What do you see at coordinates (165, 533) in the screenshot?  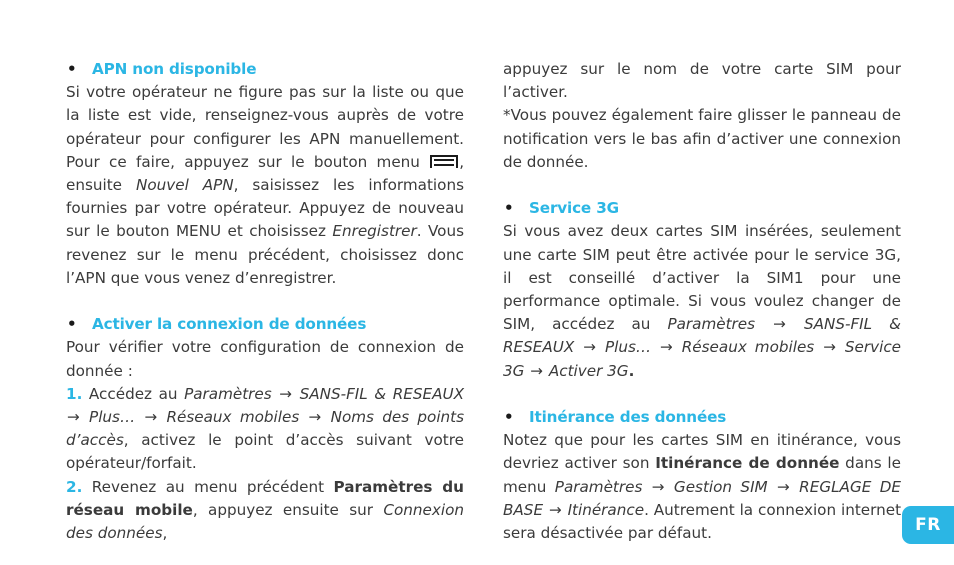 I see `list-2-text-after: ,` at bounding box center [165, 533].